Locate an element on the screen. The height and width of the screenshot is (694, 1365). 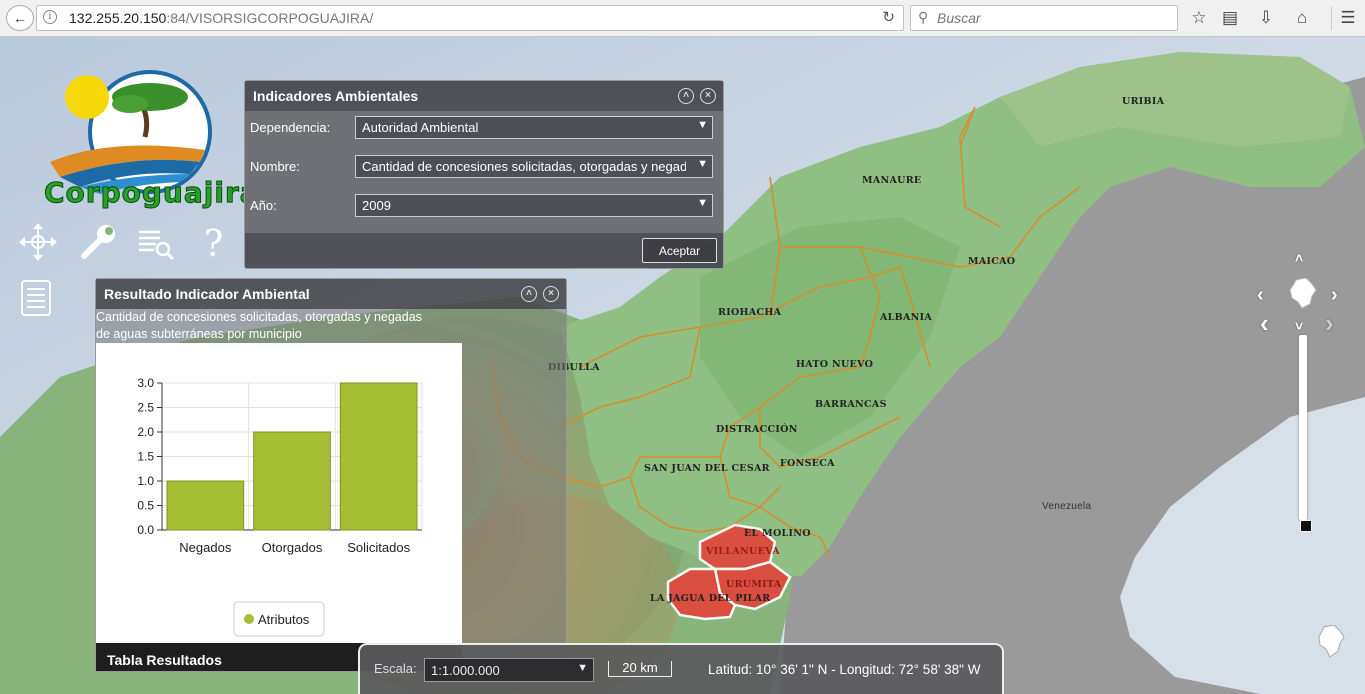
previous-extent-icon: ‹ is located at coordinates (1264, 323).